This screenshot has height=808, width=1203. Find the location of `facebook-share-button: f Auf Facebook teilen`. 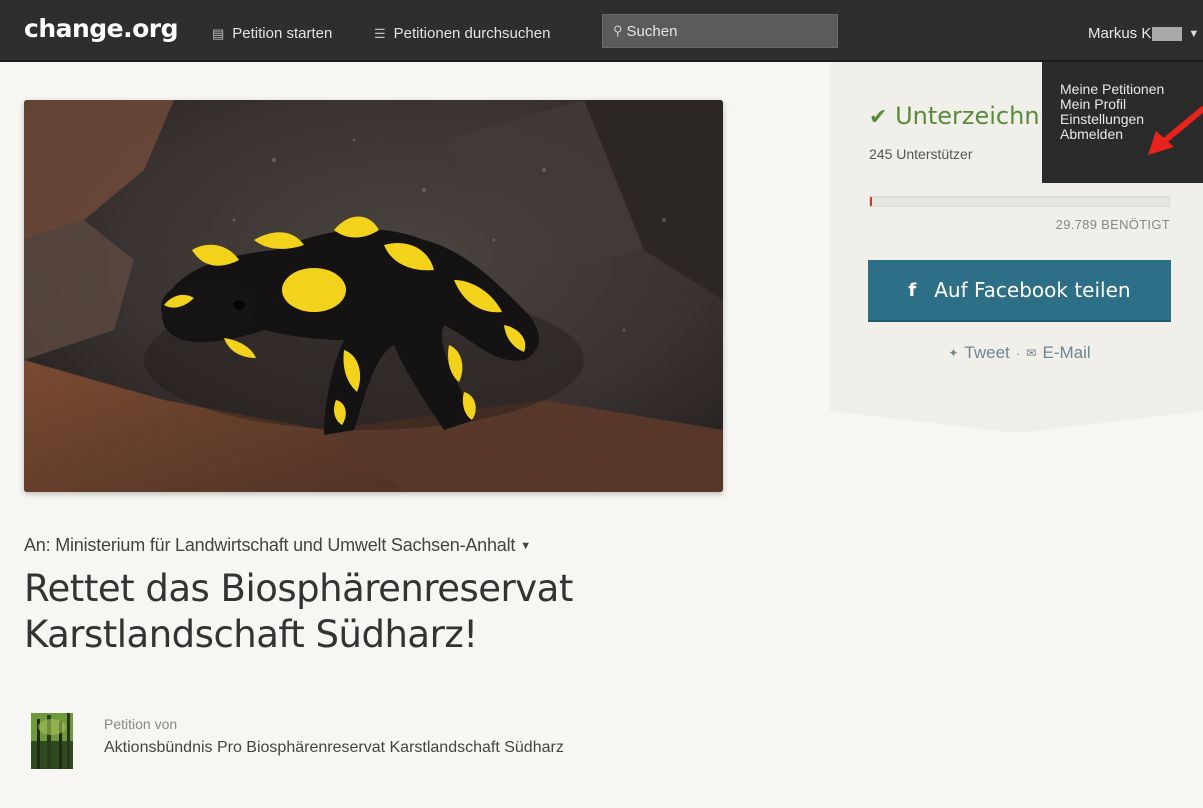

facebook-share-button: f Auf Facebook teilen is located at coordinates (1019, 291).